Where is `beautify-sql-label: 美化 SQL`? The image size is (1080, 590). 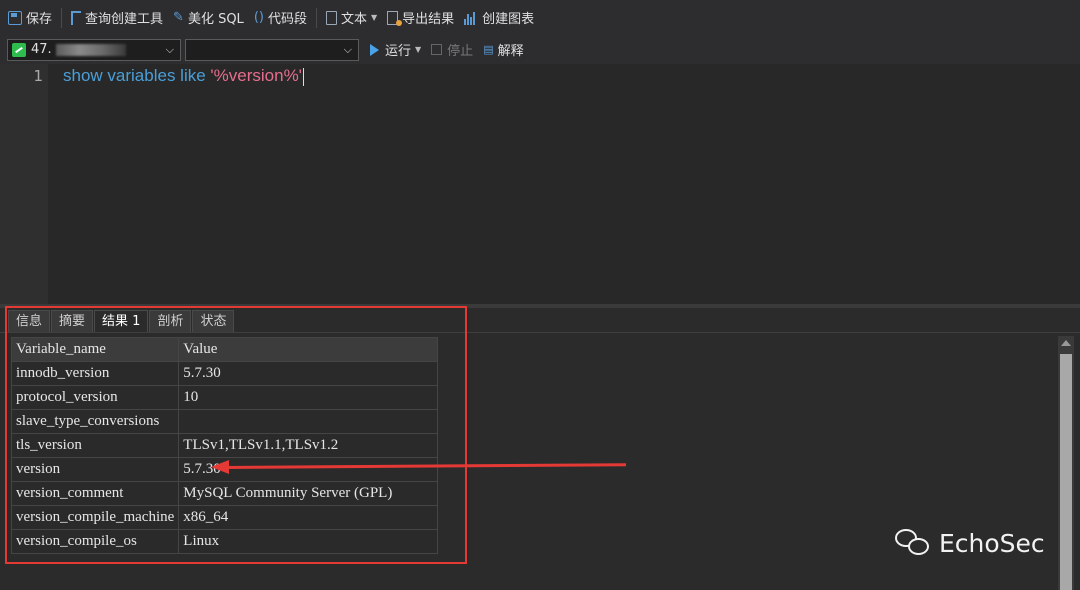
beautify-sql-label: 美化 SQL is located at coordinates (215, 19).